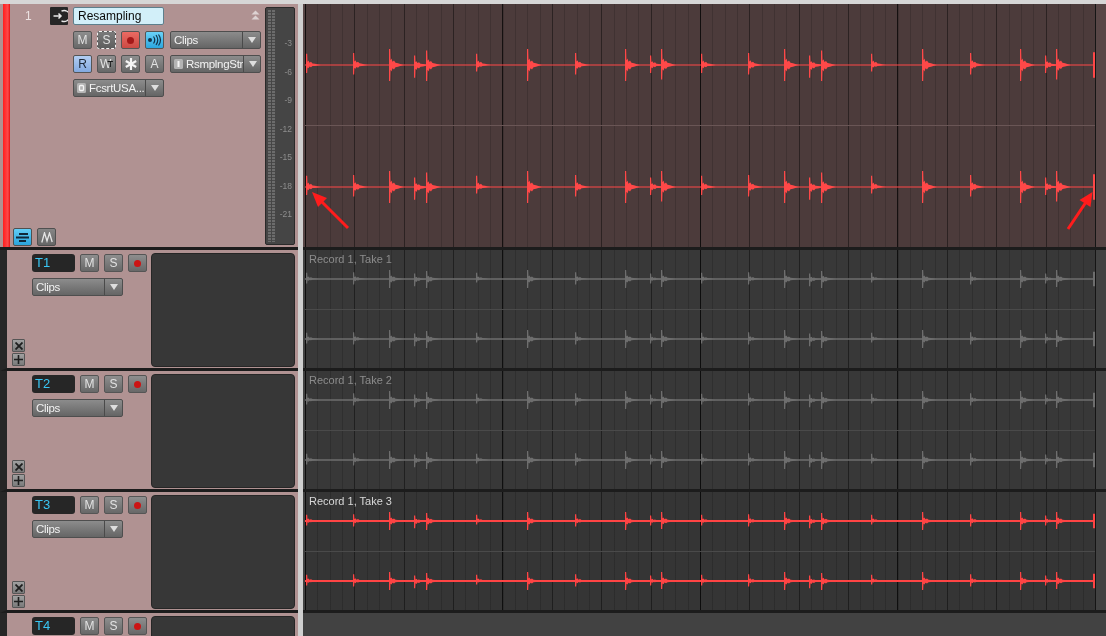 Image resolution: width=1106 pixels, height=636 pixels. I want to click on clip-title: Record 1, Take 2, so click(350, 380).